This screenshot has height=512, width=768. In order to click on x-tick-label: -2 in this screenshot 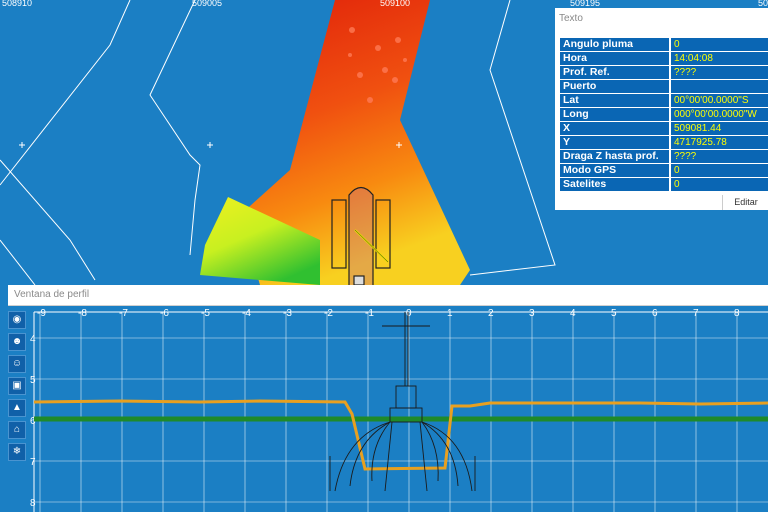, I will do `click(328, 313)`.